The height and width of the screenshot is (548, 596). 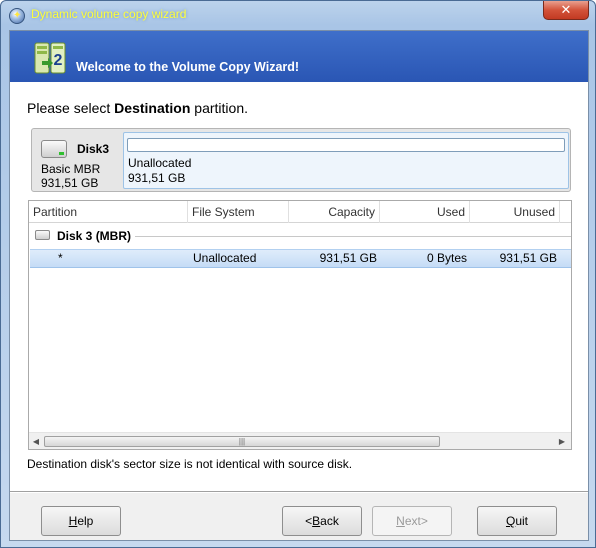 I want to click on back-mnemonic: B, so click(x=316, y=521).